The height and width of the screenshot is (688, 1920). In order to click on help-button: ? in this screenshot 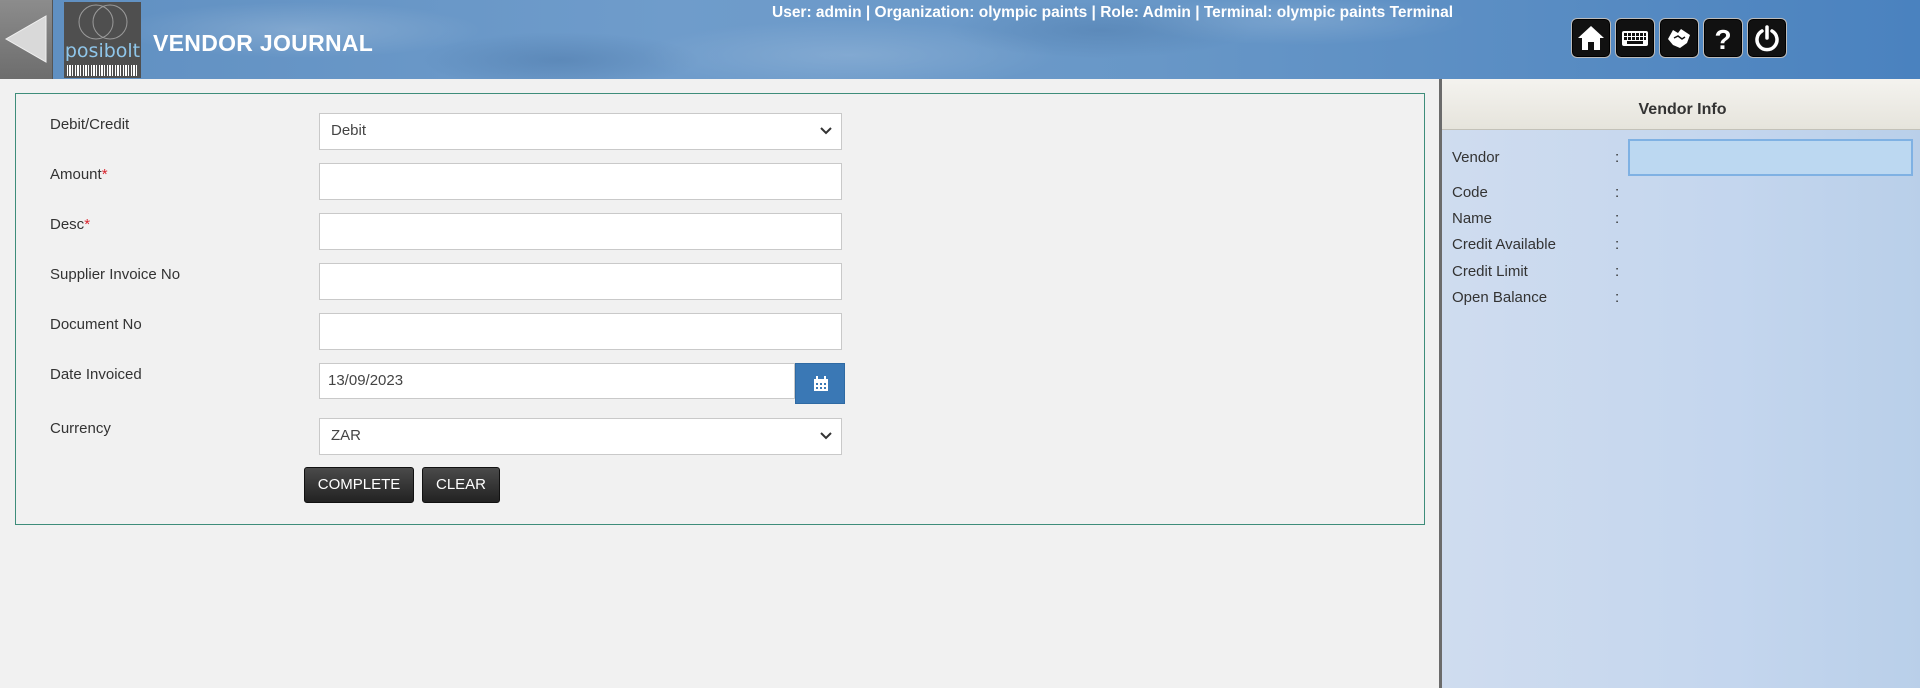, I will do `click(1723, 38)`.